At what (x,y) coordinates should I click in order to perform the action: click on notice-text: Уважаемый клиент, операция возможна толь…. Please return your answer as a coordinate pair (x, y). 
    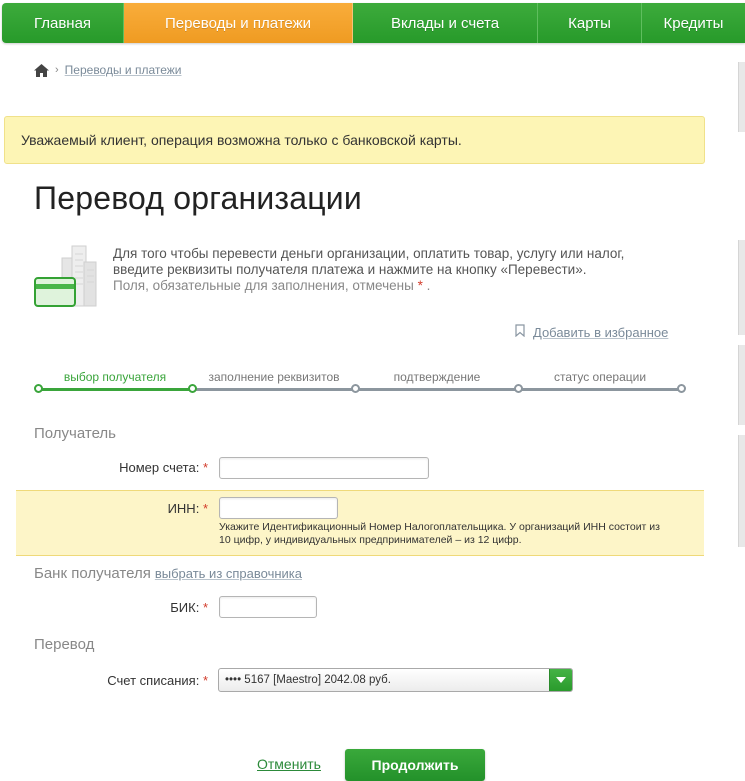
    Looking at the image, I should click on (241, 140).